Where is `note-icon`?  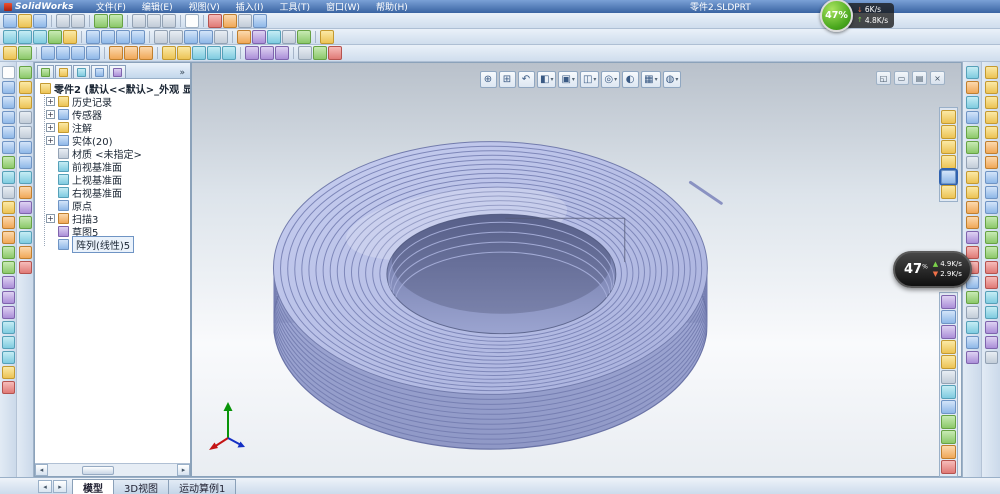 note-icon is located at coordinates (25, 87).